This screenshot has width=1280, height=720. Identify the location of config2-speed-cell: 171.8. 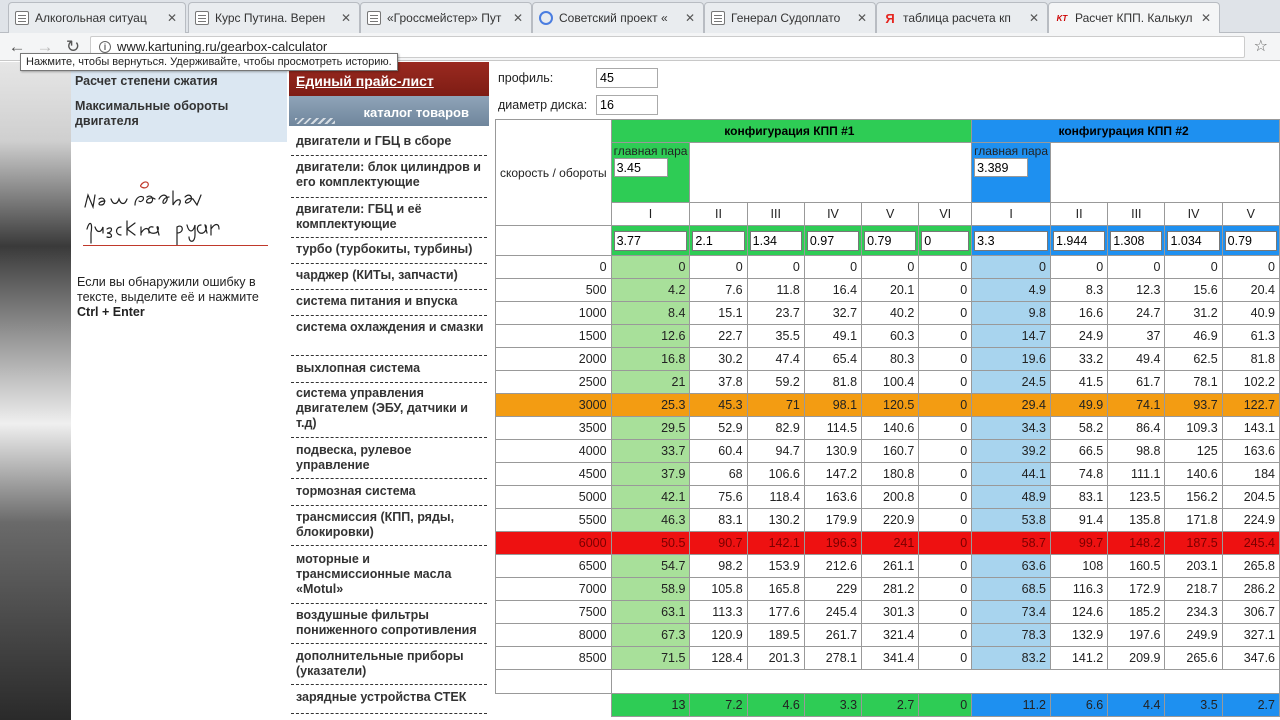
(1193, 520).